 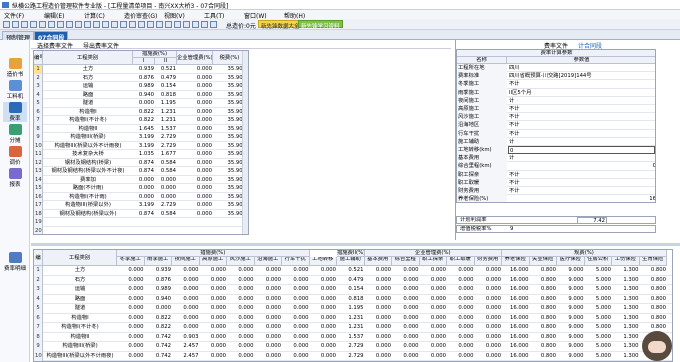 What do you see at coordinates (144, 146) in the screenshot?
I see `table-cell: 3.199` at bounding box center [144, 146].